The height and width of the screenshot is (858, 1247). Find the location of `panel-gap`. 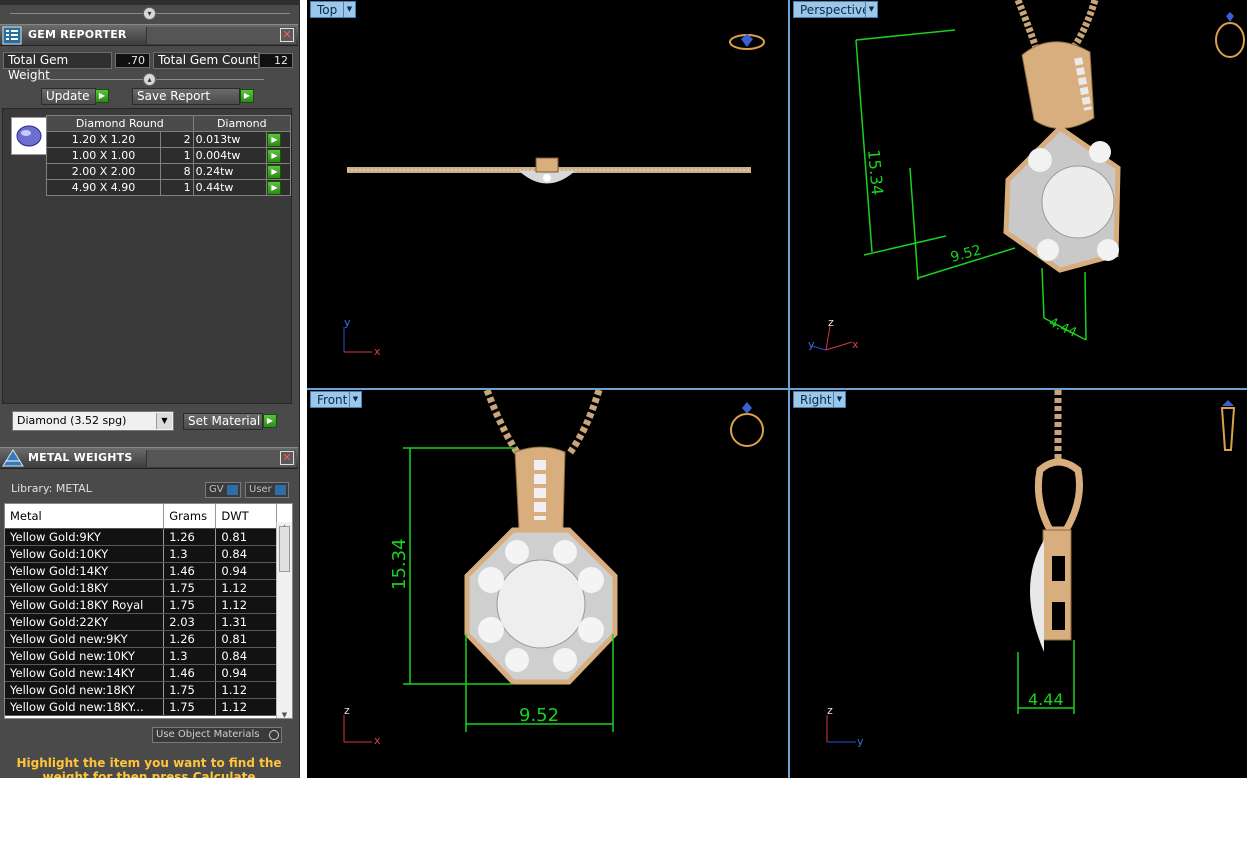

panel-gap is located at coordinates (303, 389).